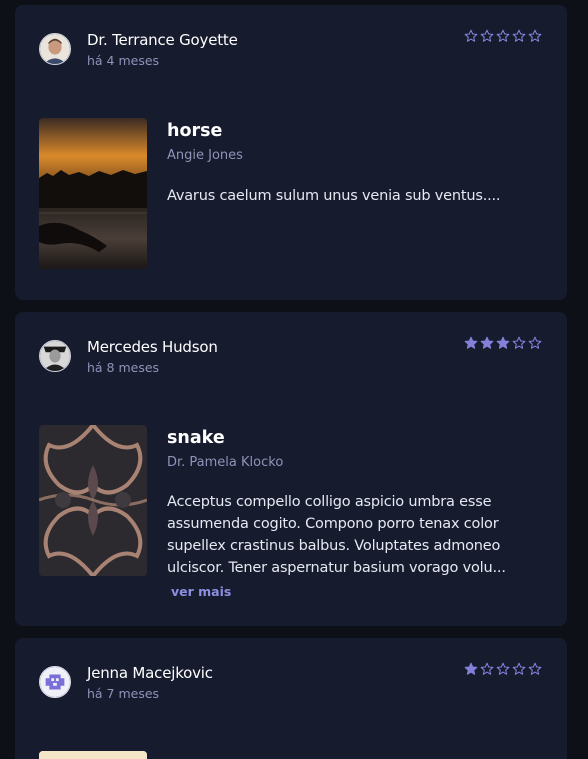 The height and width of the screenshot is (759, 588). Describe the element at coordinates (150, 673) in the screenshot. I see `reviewer-name: Jenna Macejkovic` at that location.